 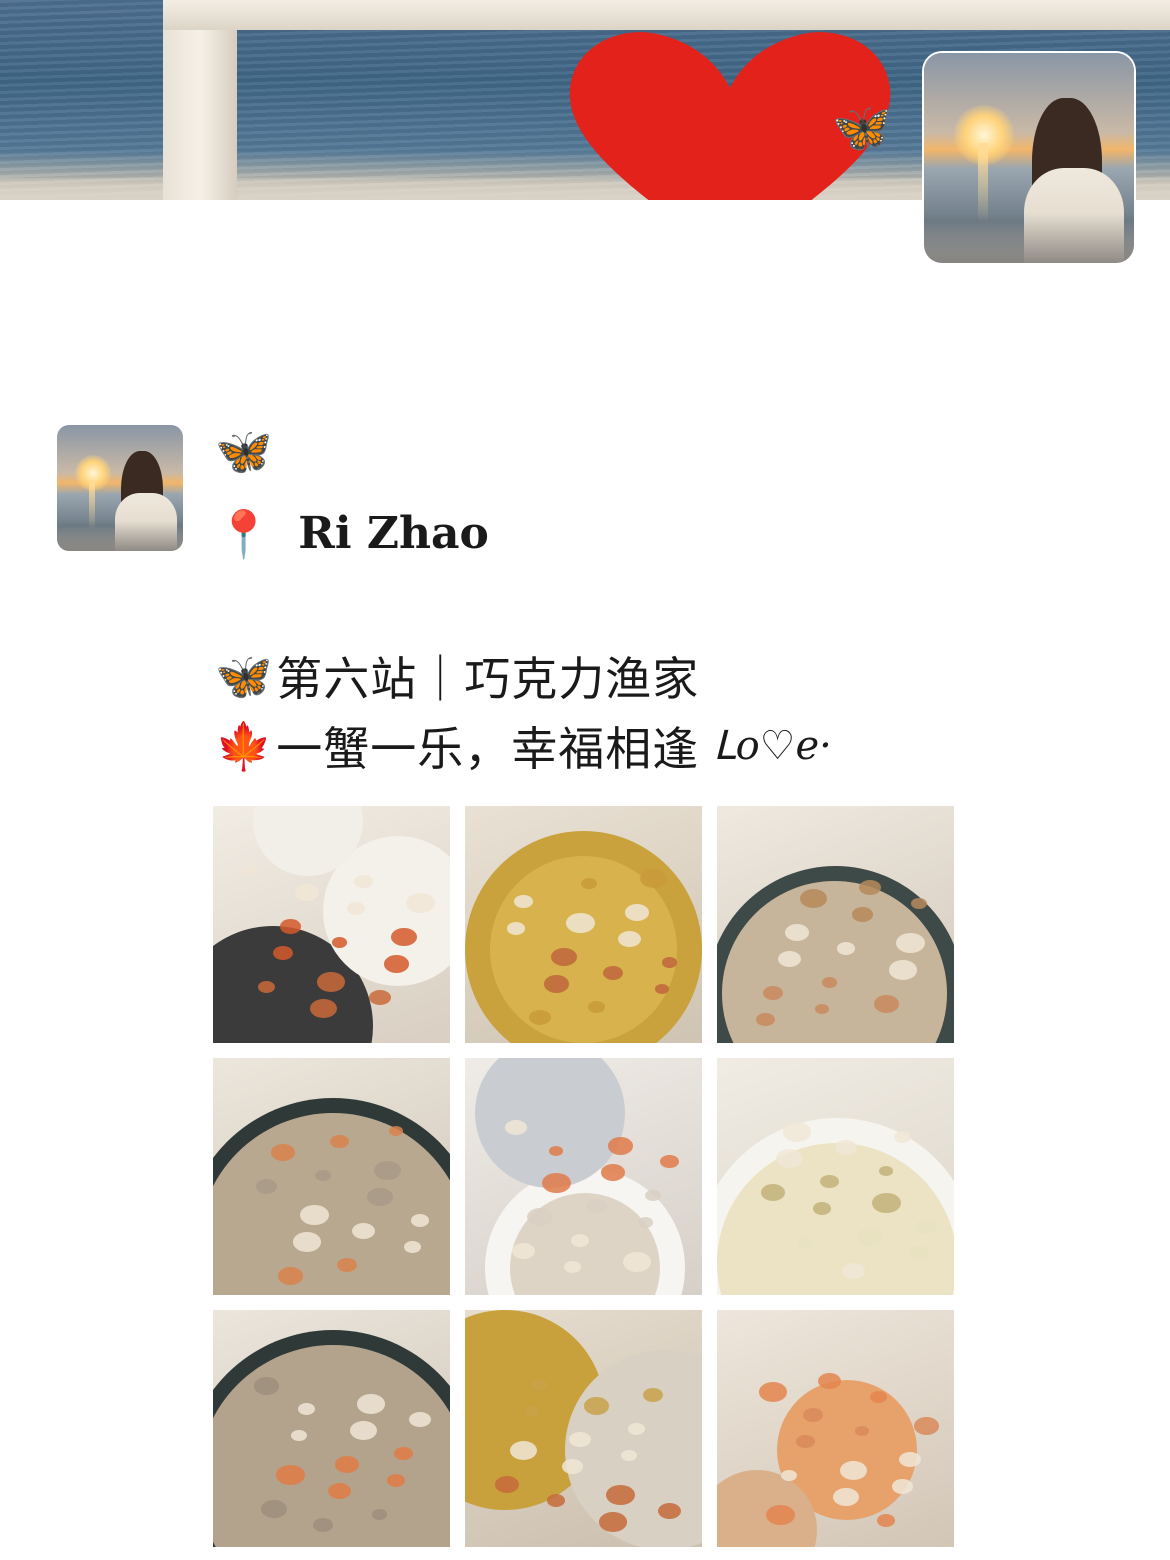 I want to click on pasta-and-shellfish-photo, so click(x=583, y=1428).